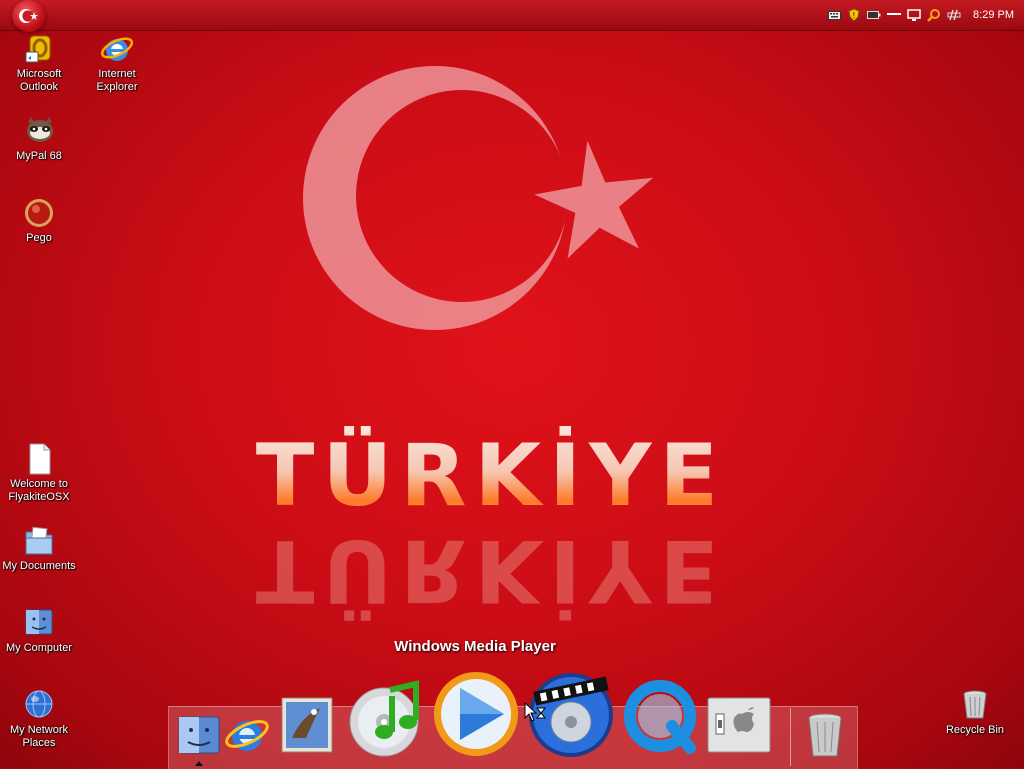  What do you see at coordinates (39, 490) in the screenshot?
I see `desktop-icon-label: Welcome to FlyakiteOSX` at bounding box center [39, 490].